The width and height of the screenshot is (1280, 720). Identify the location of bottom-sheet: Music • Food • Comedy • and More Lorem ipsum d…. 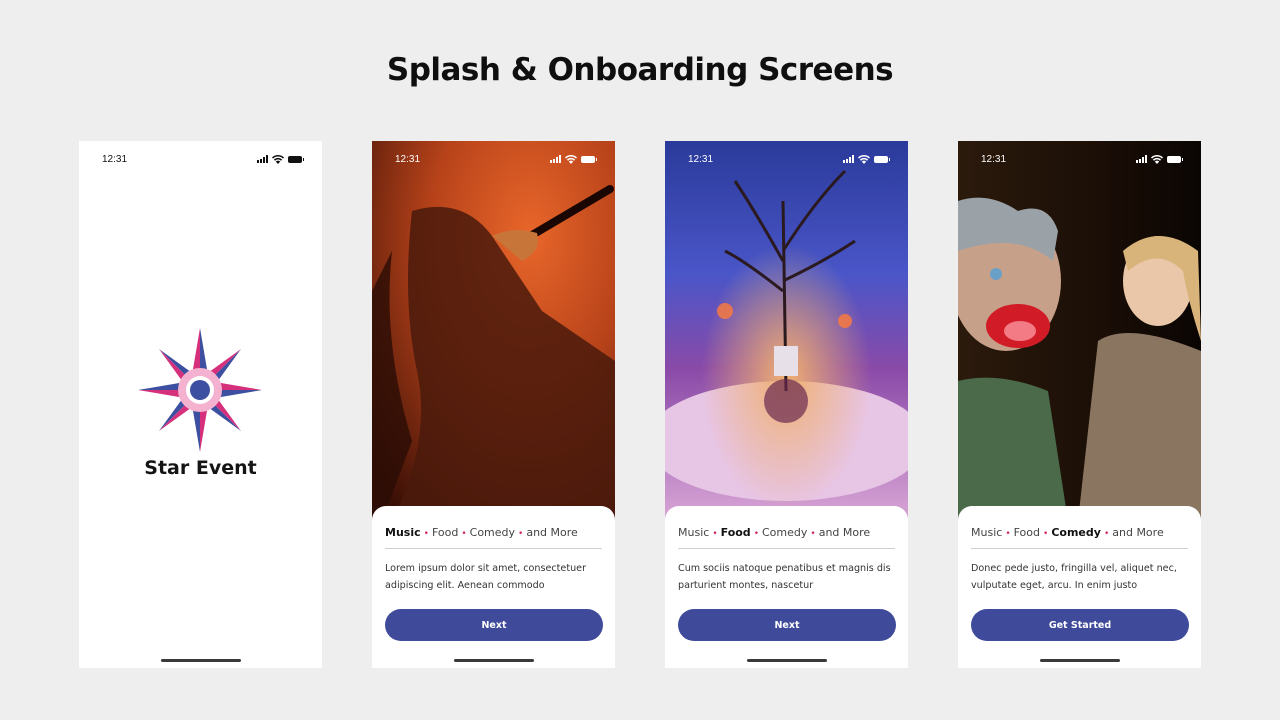
(493, 587).